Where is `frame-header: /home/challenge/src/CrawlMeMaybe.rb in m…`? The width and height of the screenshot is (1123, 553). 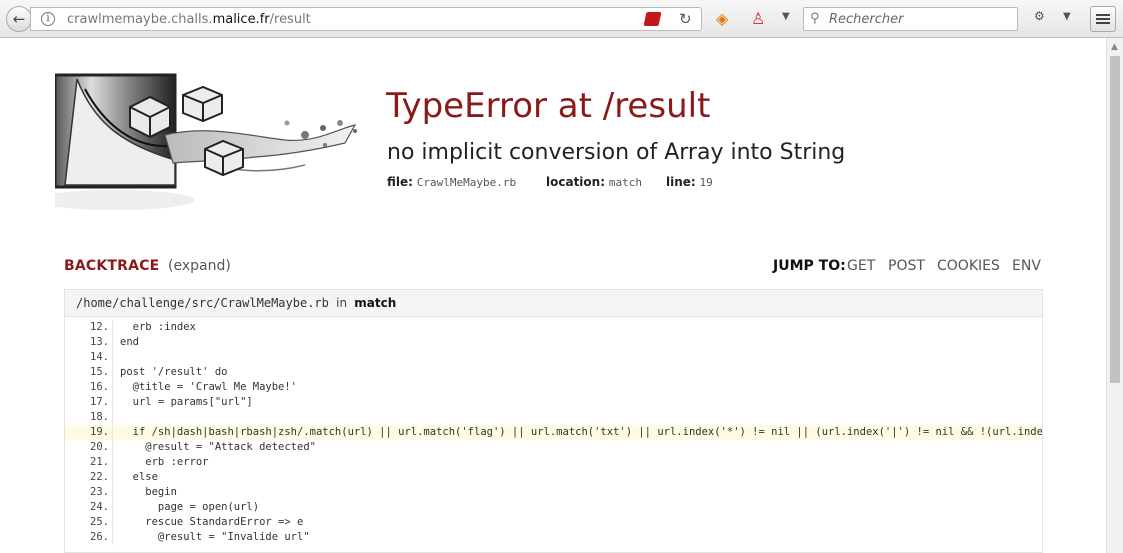 frame-header: /home/challenge/src/CrawlMeMaybe.rb in m… is located at coordinates (553, 303).